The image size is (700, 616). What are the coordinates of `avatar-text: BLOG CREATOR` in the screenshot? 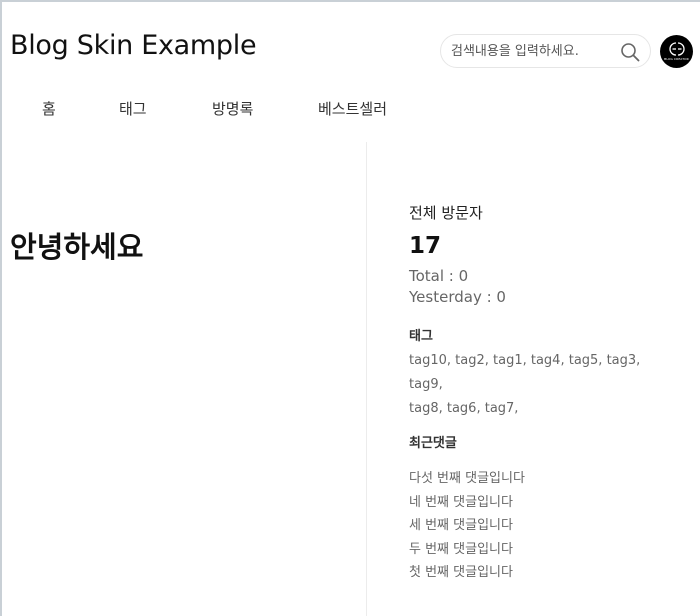 It's located at (676, 59).